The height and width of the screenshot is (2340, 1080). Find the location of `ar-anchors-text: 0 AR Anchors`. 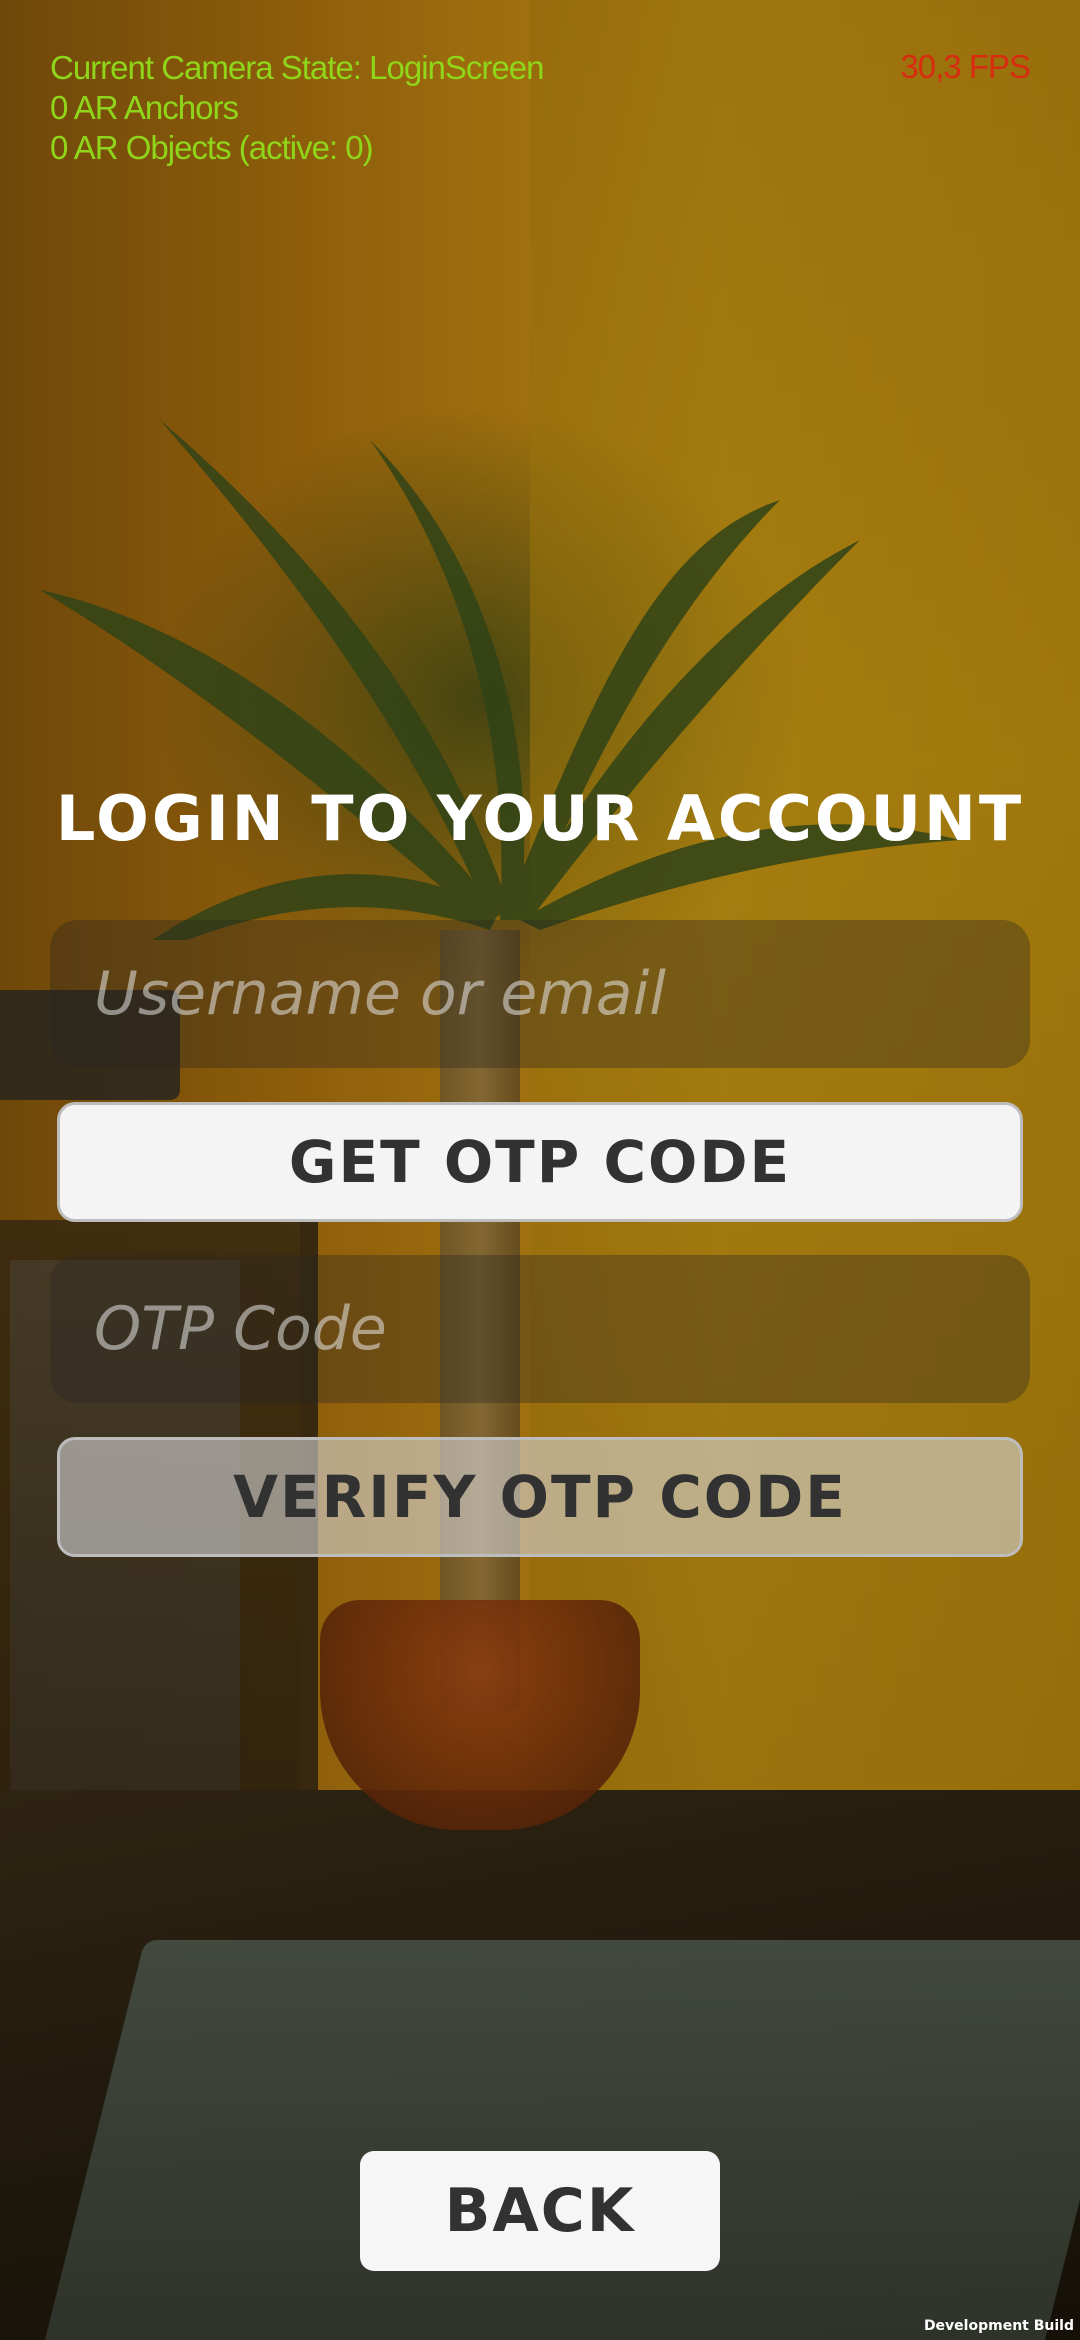

ar-anchors-text: 0 AR Anchors is located at coordinates (144, 107).